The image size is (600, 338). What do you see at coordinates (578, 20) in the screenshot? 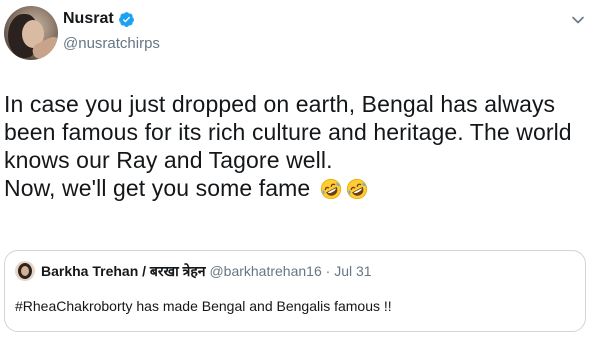
I see `chevron-down-icon` at bounding box center [578, 20].